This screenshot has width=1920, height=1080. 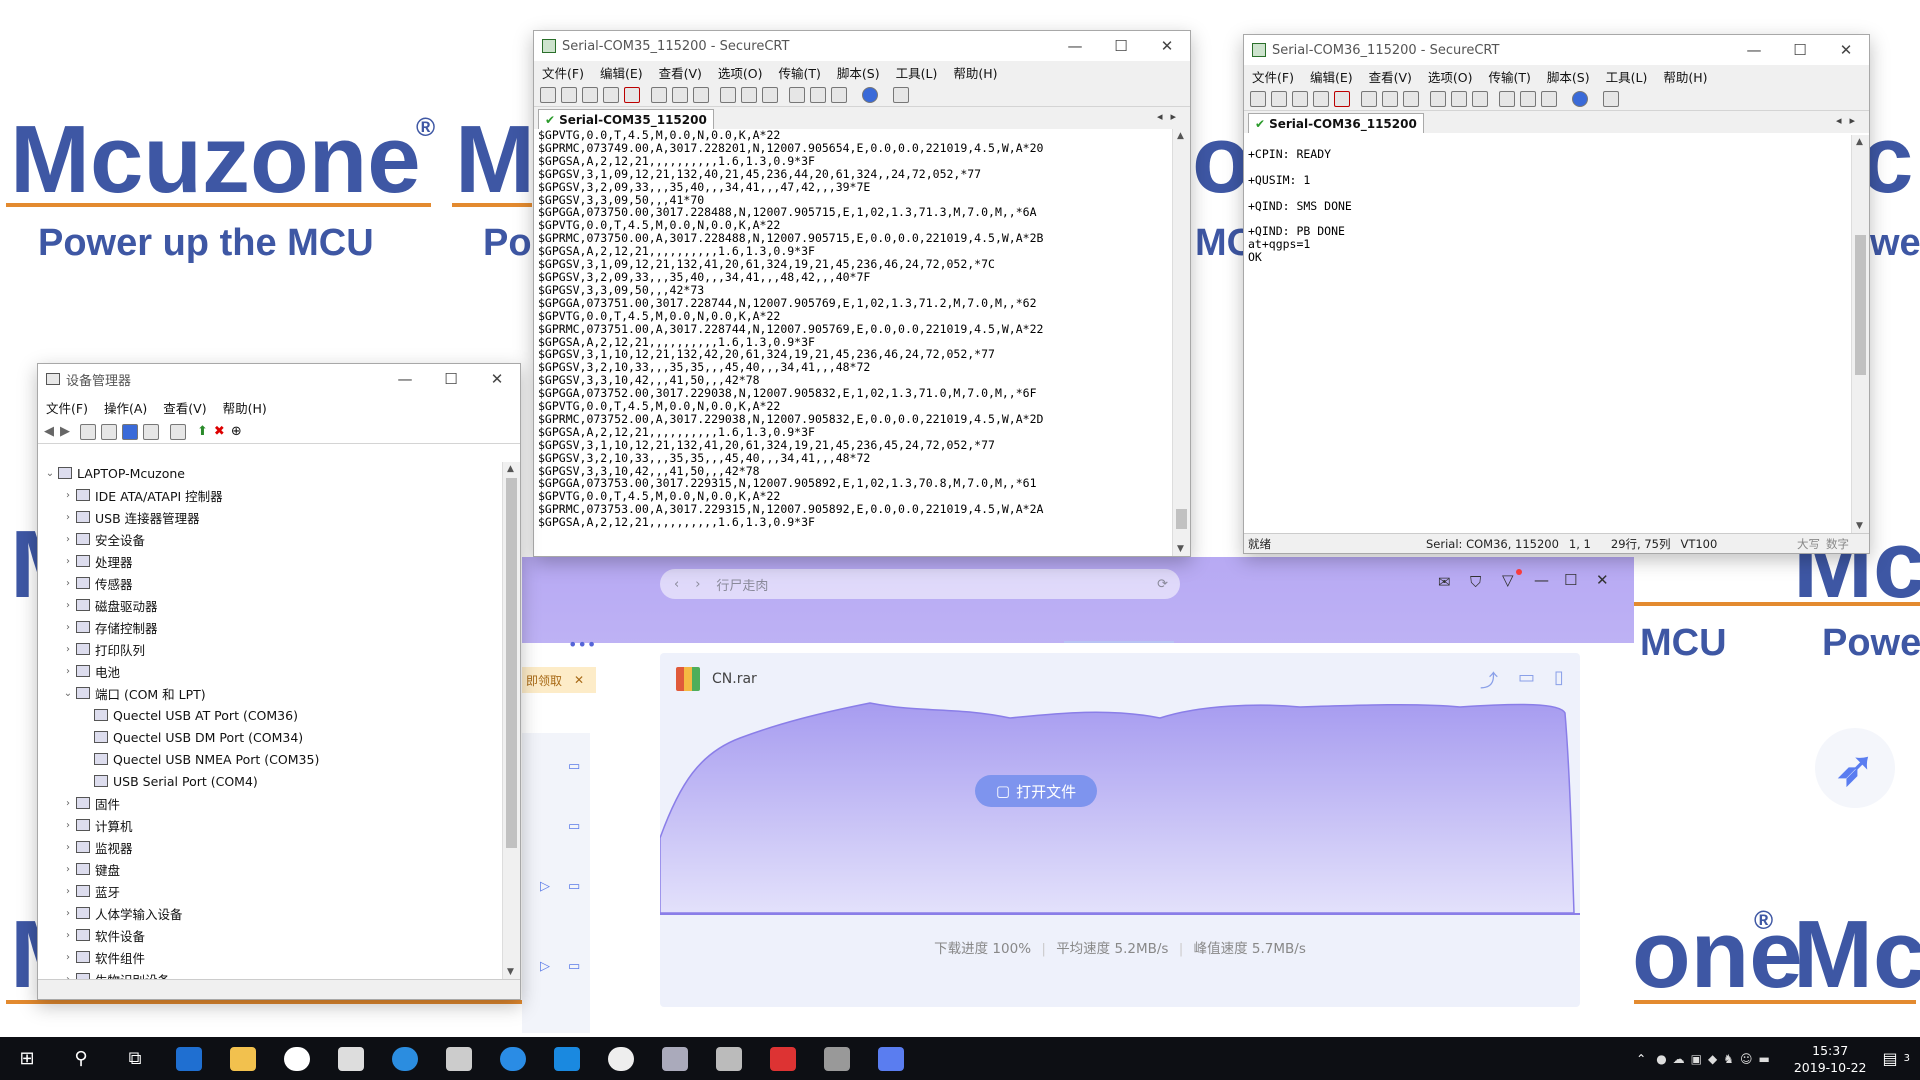 I want to click on session-tab: ✔ Serial-COM35_115200, so click(x=626, y=119).